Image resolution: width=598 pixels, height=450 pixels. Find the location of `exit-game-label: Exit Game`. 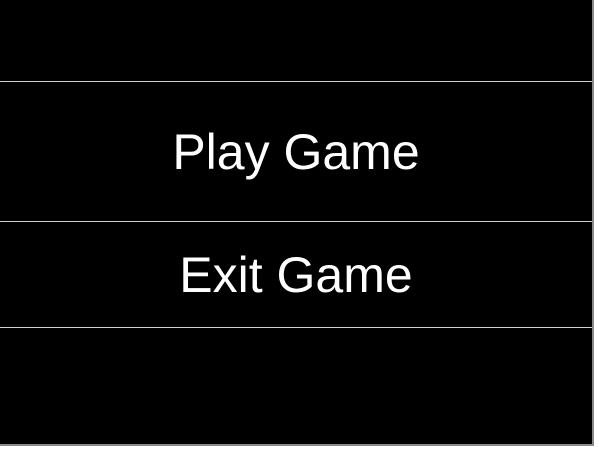

exit-game-label: Exit Game is located at coordinates (296, 274).